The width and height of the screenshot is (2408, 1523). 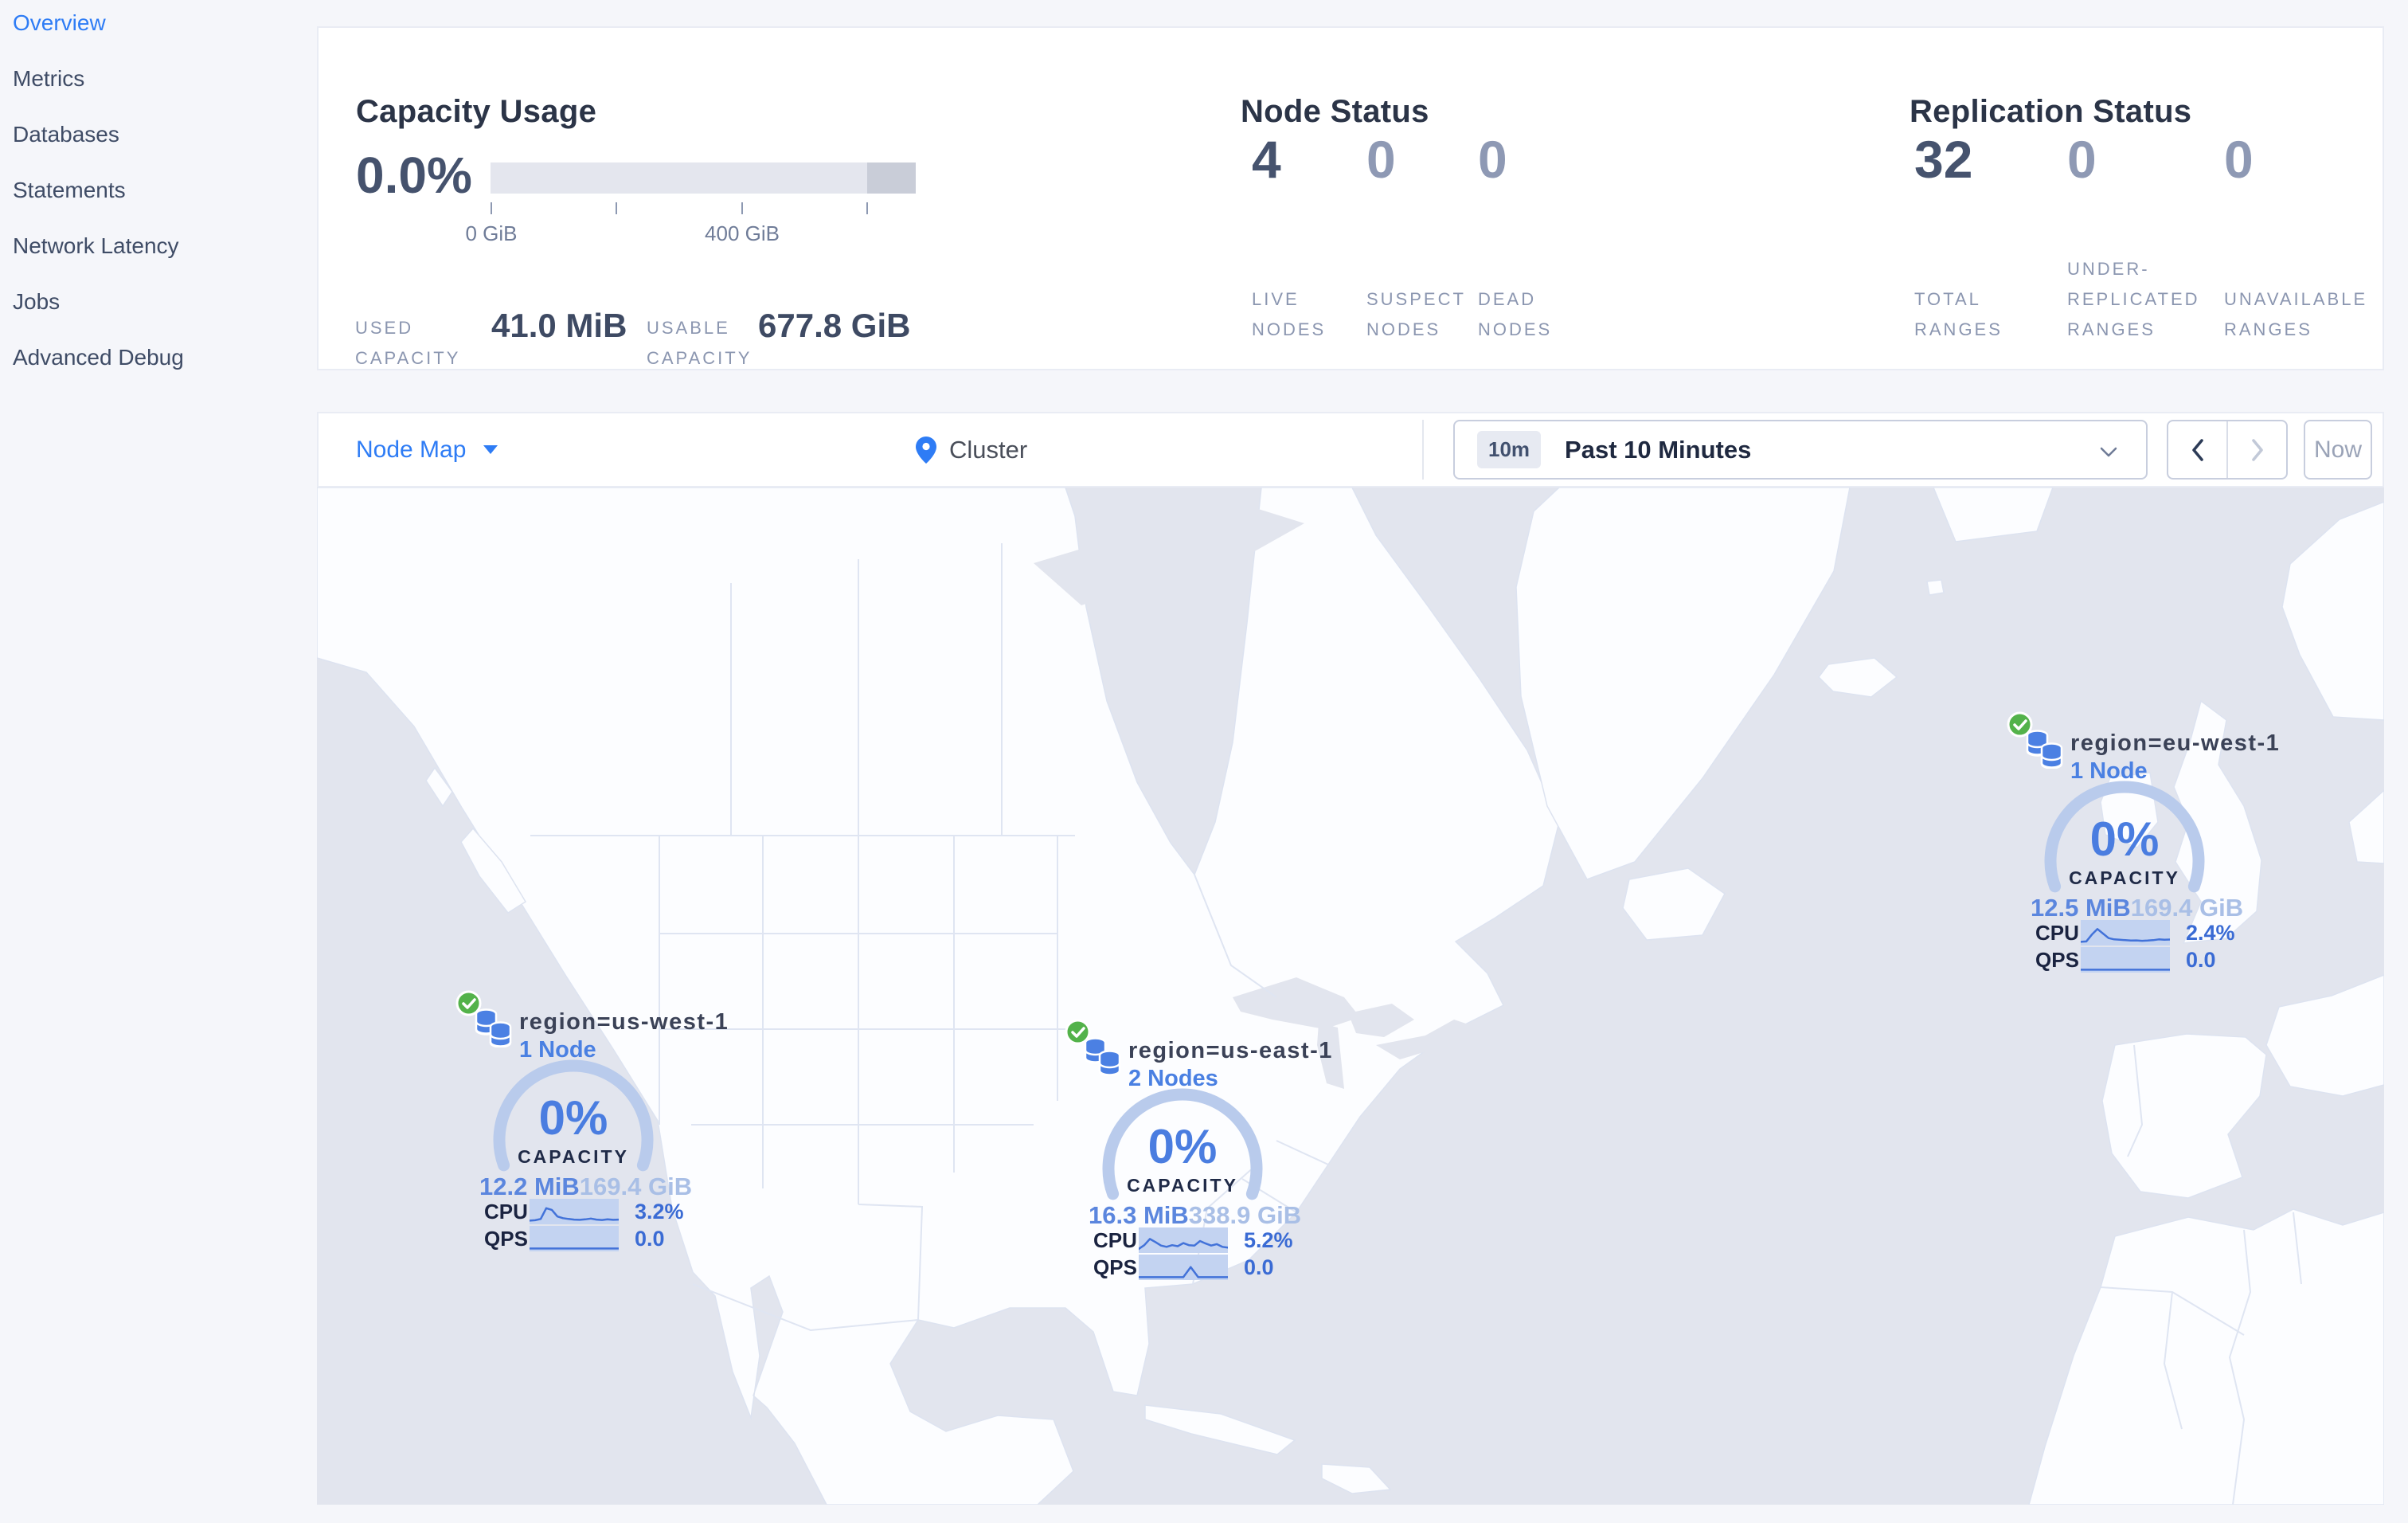 I want to click on capacity-used-percent: 0.0%, so click(x=414, y=175).